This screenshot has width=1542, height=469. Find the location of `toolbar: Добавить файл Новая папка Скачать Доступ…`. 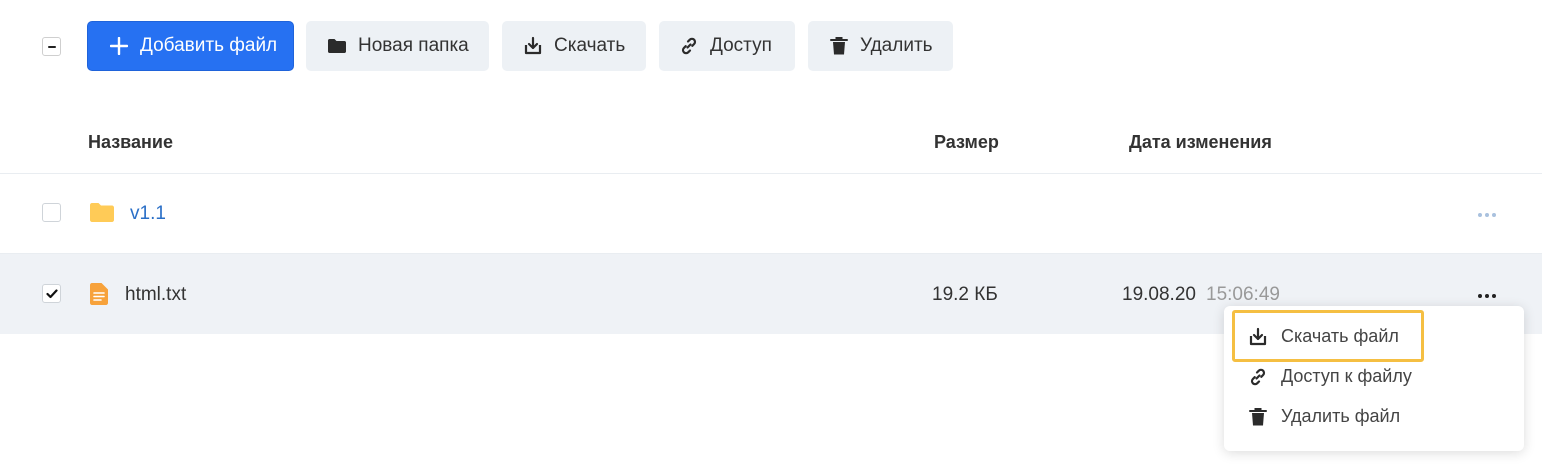

toolbar: Добавить файл Новая папка Скачать Доступ… is located at coordinates (771, 46).